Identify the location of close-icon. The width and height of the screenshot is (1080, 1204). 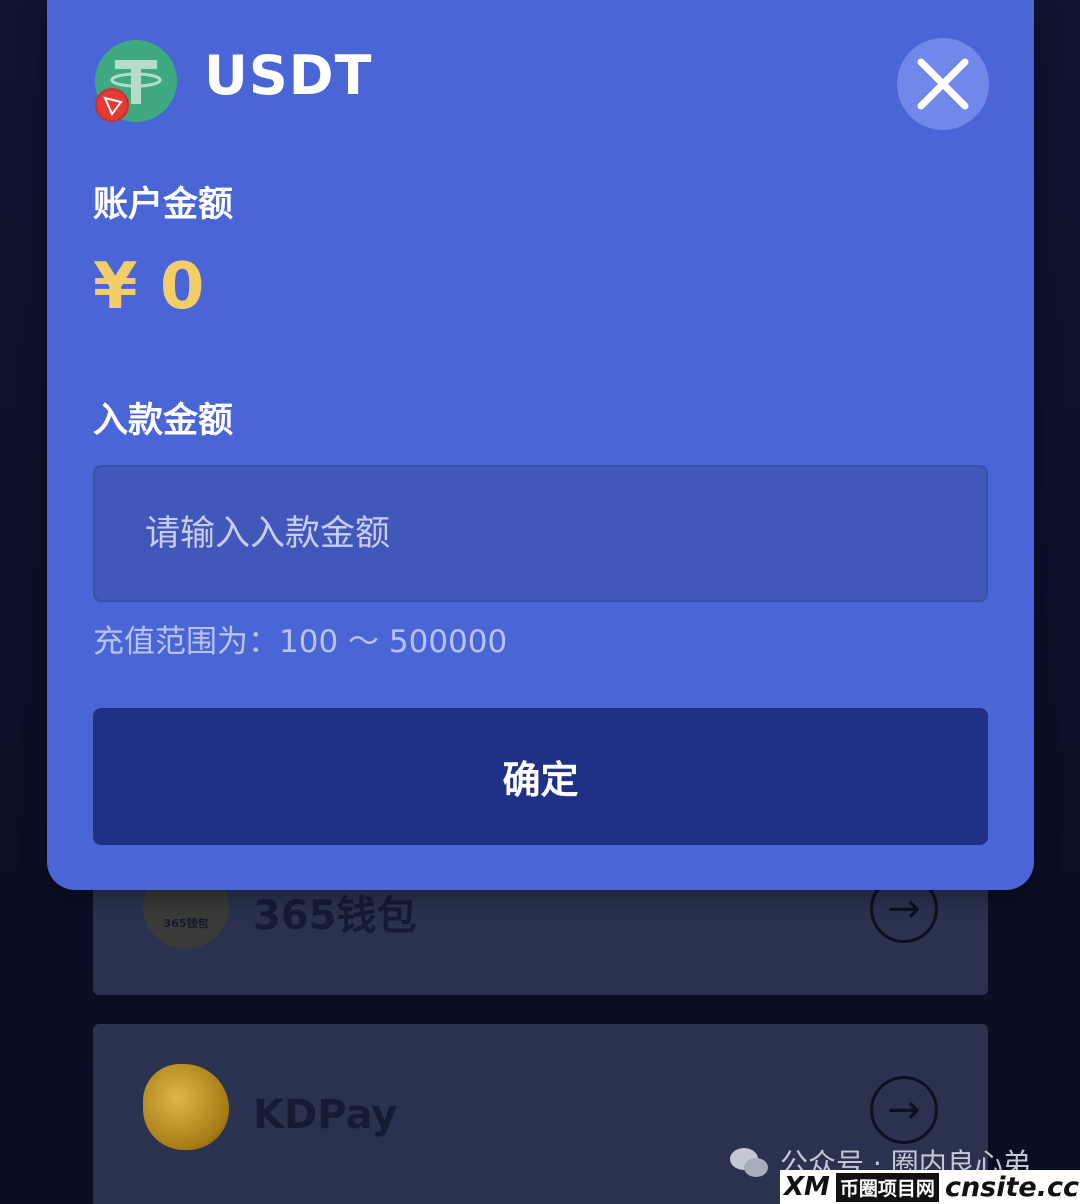
(943, 84).